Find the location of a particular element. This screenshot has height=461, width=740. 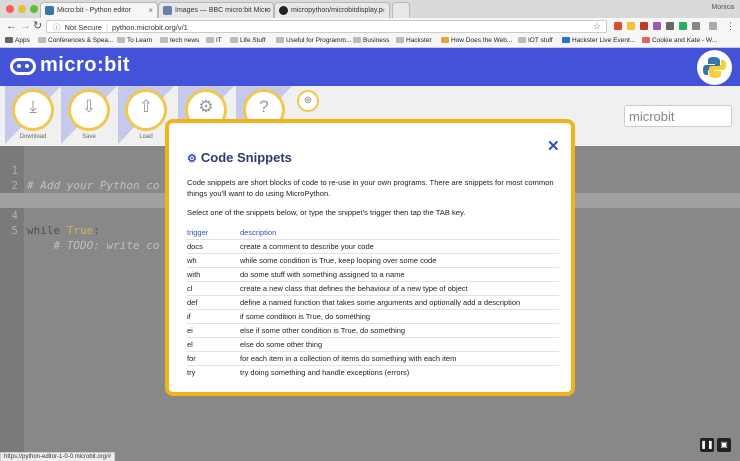

browser-tab-python-editor: Micro:bit - Python editor × is located at coordinates (99, 10).